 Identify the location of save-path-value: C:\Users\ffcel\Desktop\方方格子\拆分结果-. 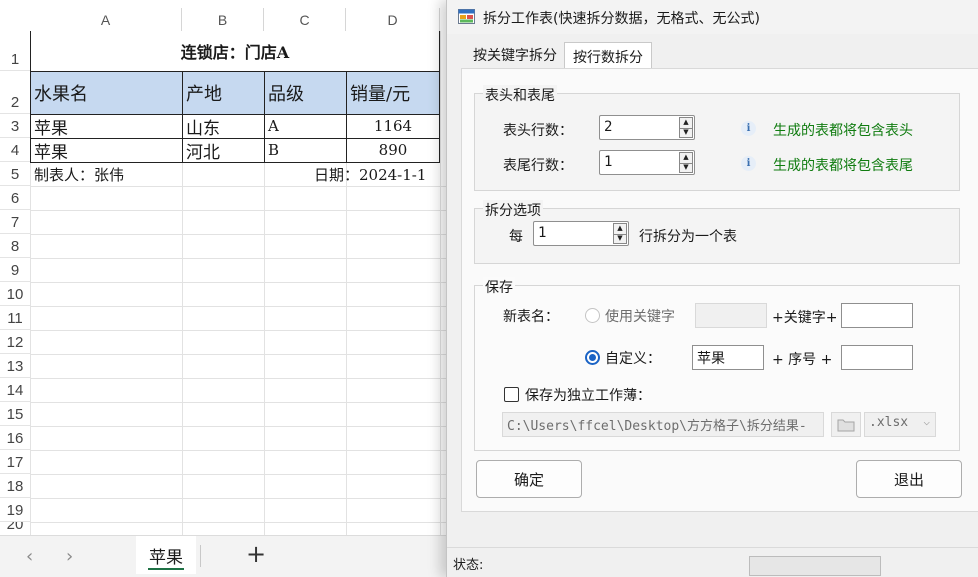
(657, 426).